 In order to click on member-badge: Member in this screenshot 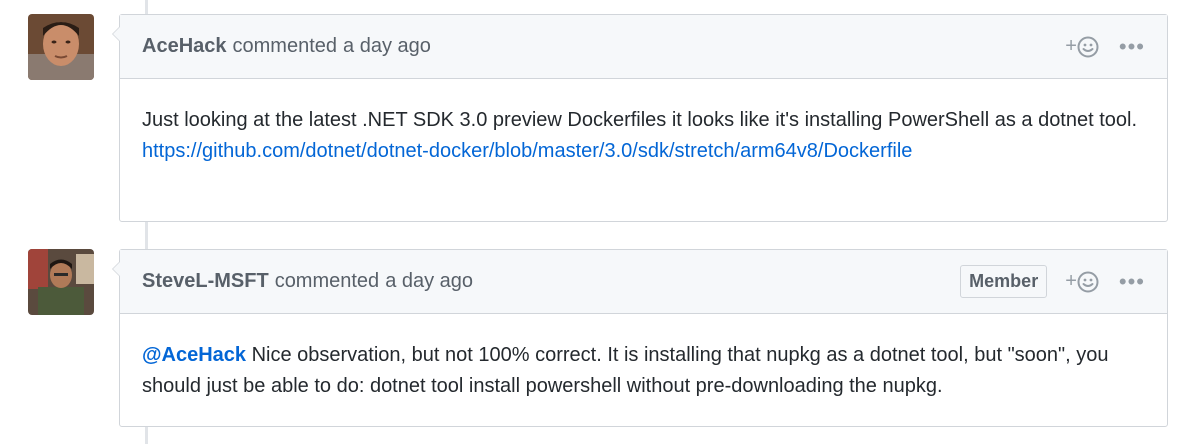, I will do `click(1004, 281)`.